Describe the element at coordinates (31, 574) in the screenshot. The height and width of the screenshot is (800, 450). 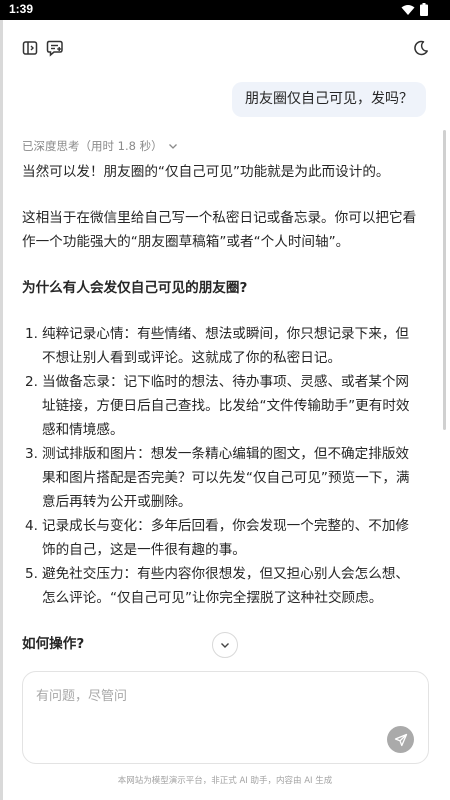
I see `list-number: 5.` at that location.